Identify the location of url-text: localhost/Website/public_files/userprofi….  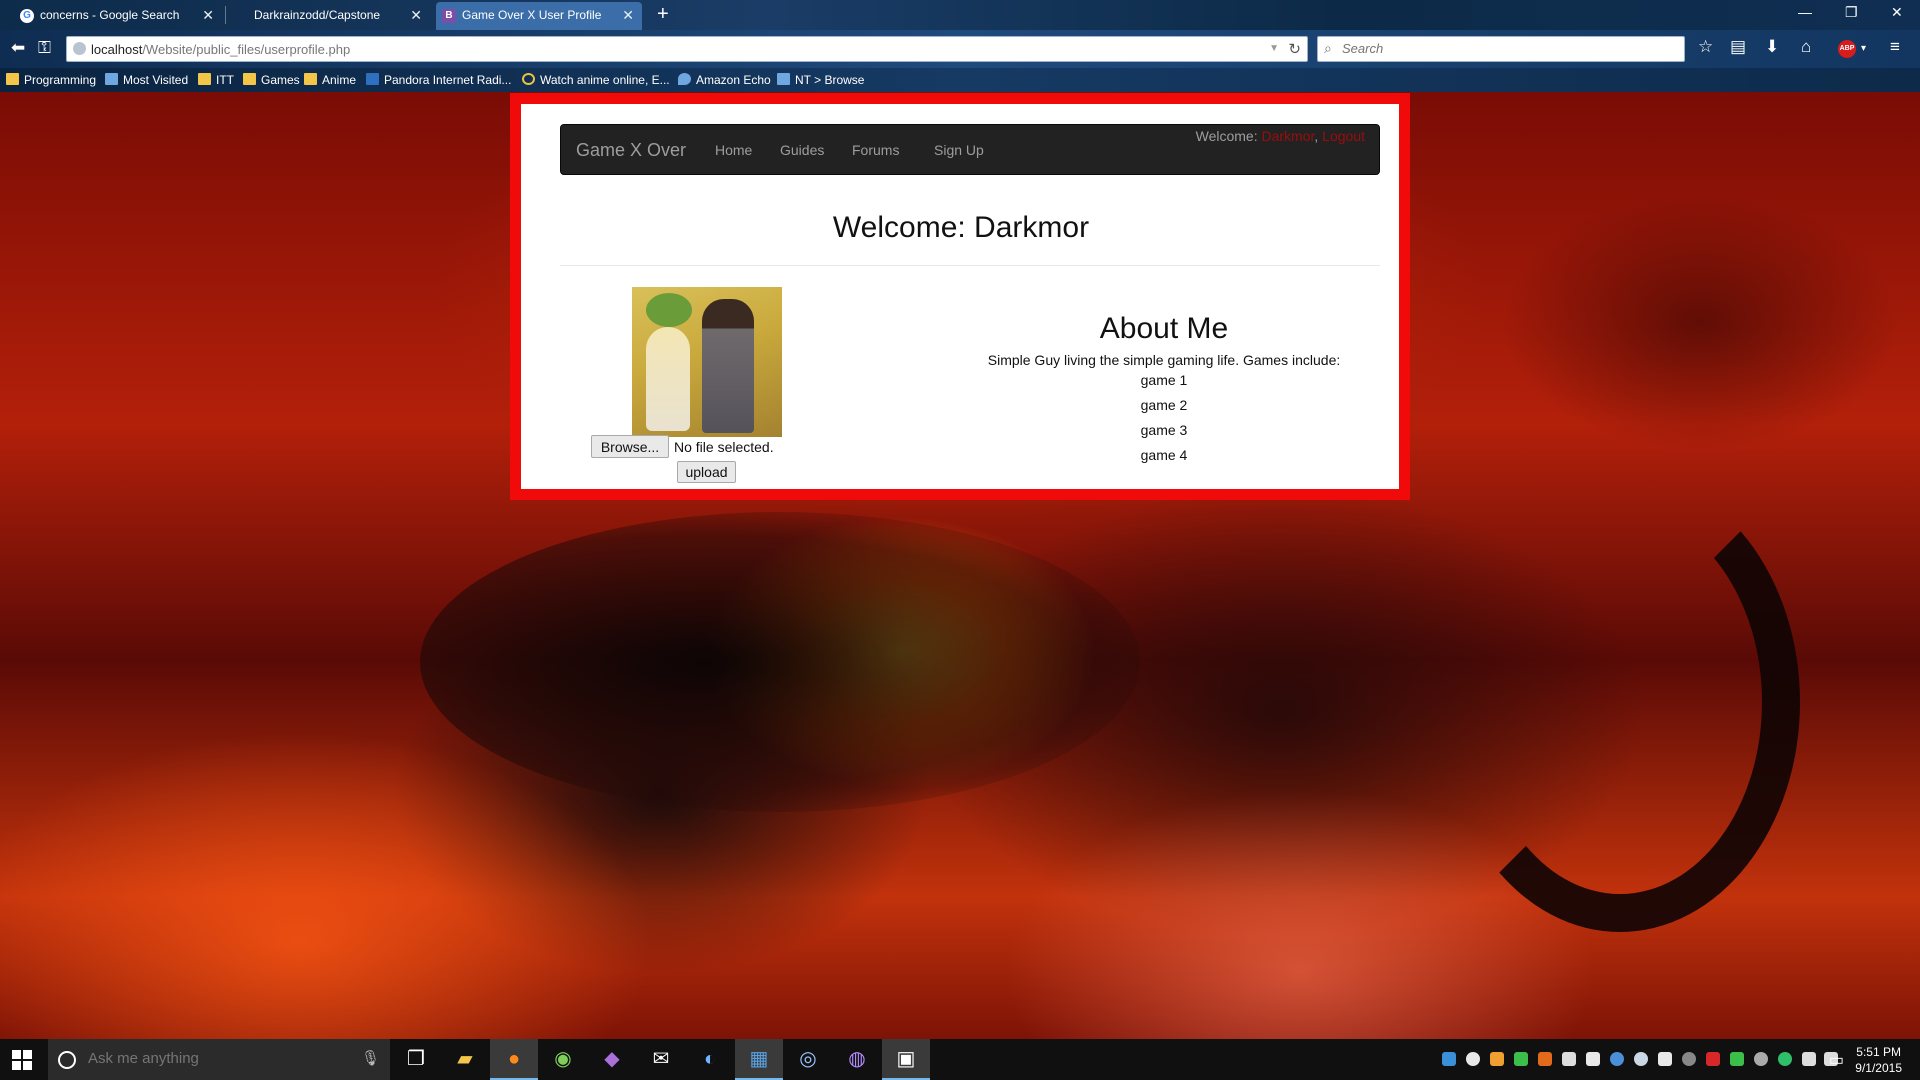
(220, 49).